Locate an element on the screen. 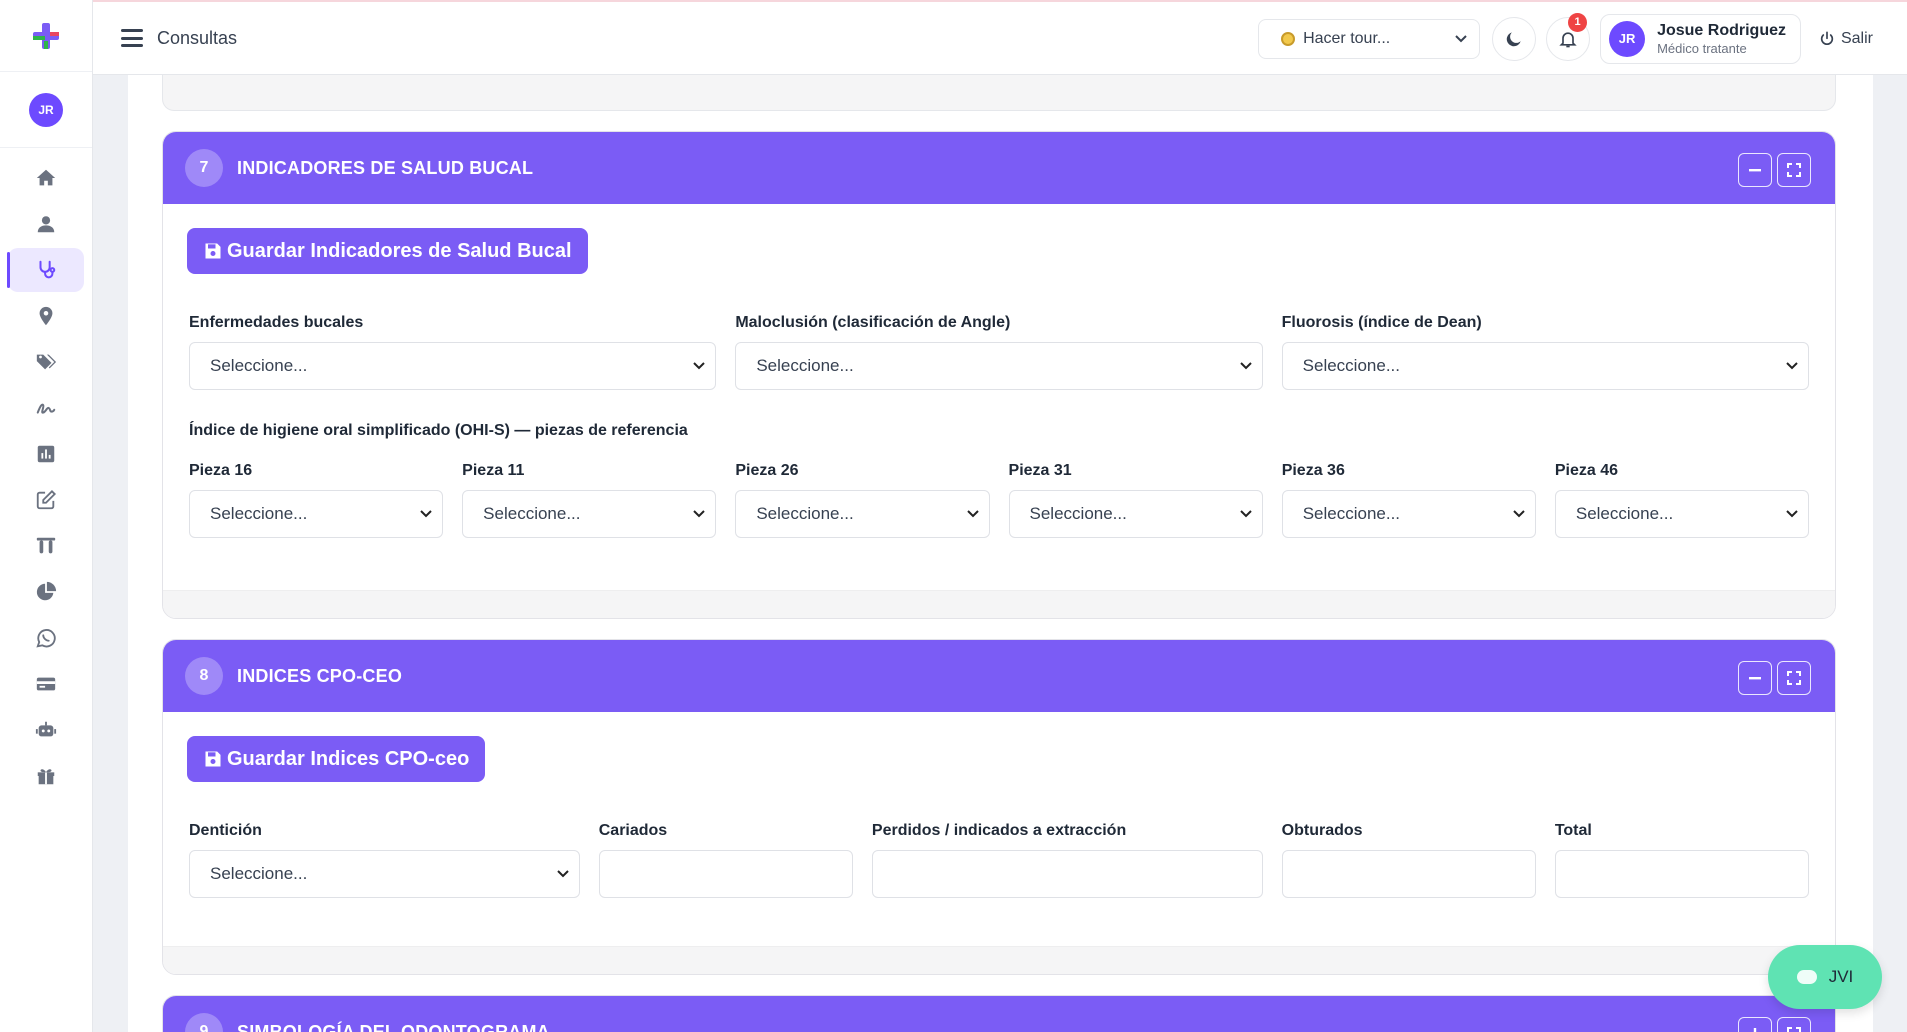 The height and width of the screenshot is (1032, 1907). sidebar-item-edit is located at coordinates (46, 500).